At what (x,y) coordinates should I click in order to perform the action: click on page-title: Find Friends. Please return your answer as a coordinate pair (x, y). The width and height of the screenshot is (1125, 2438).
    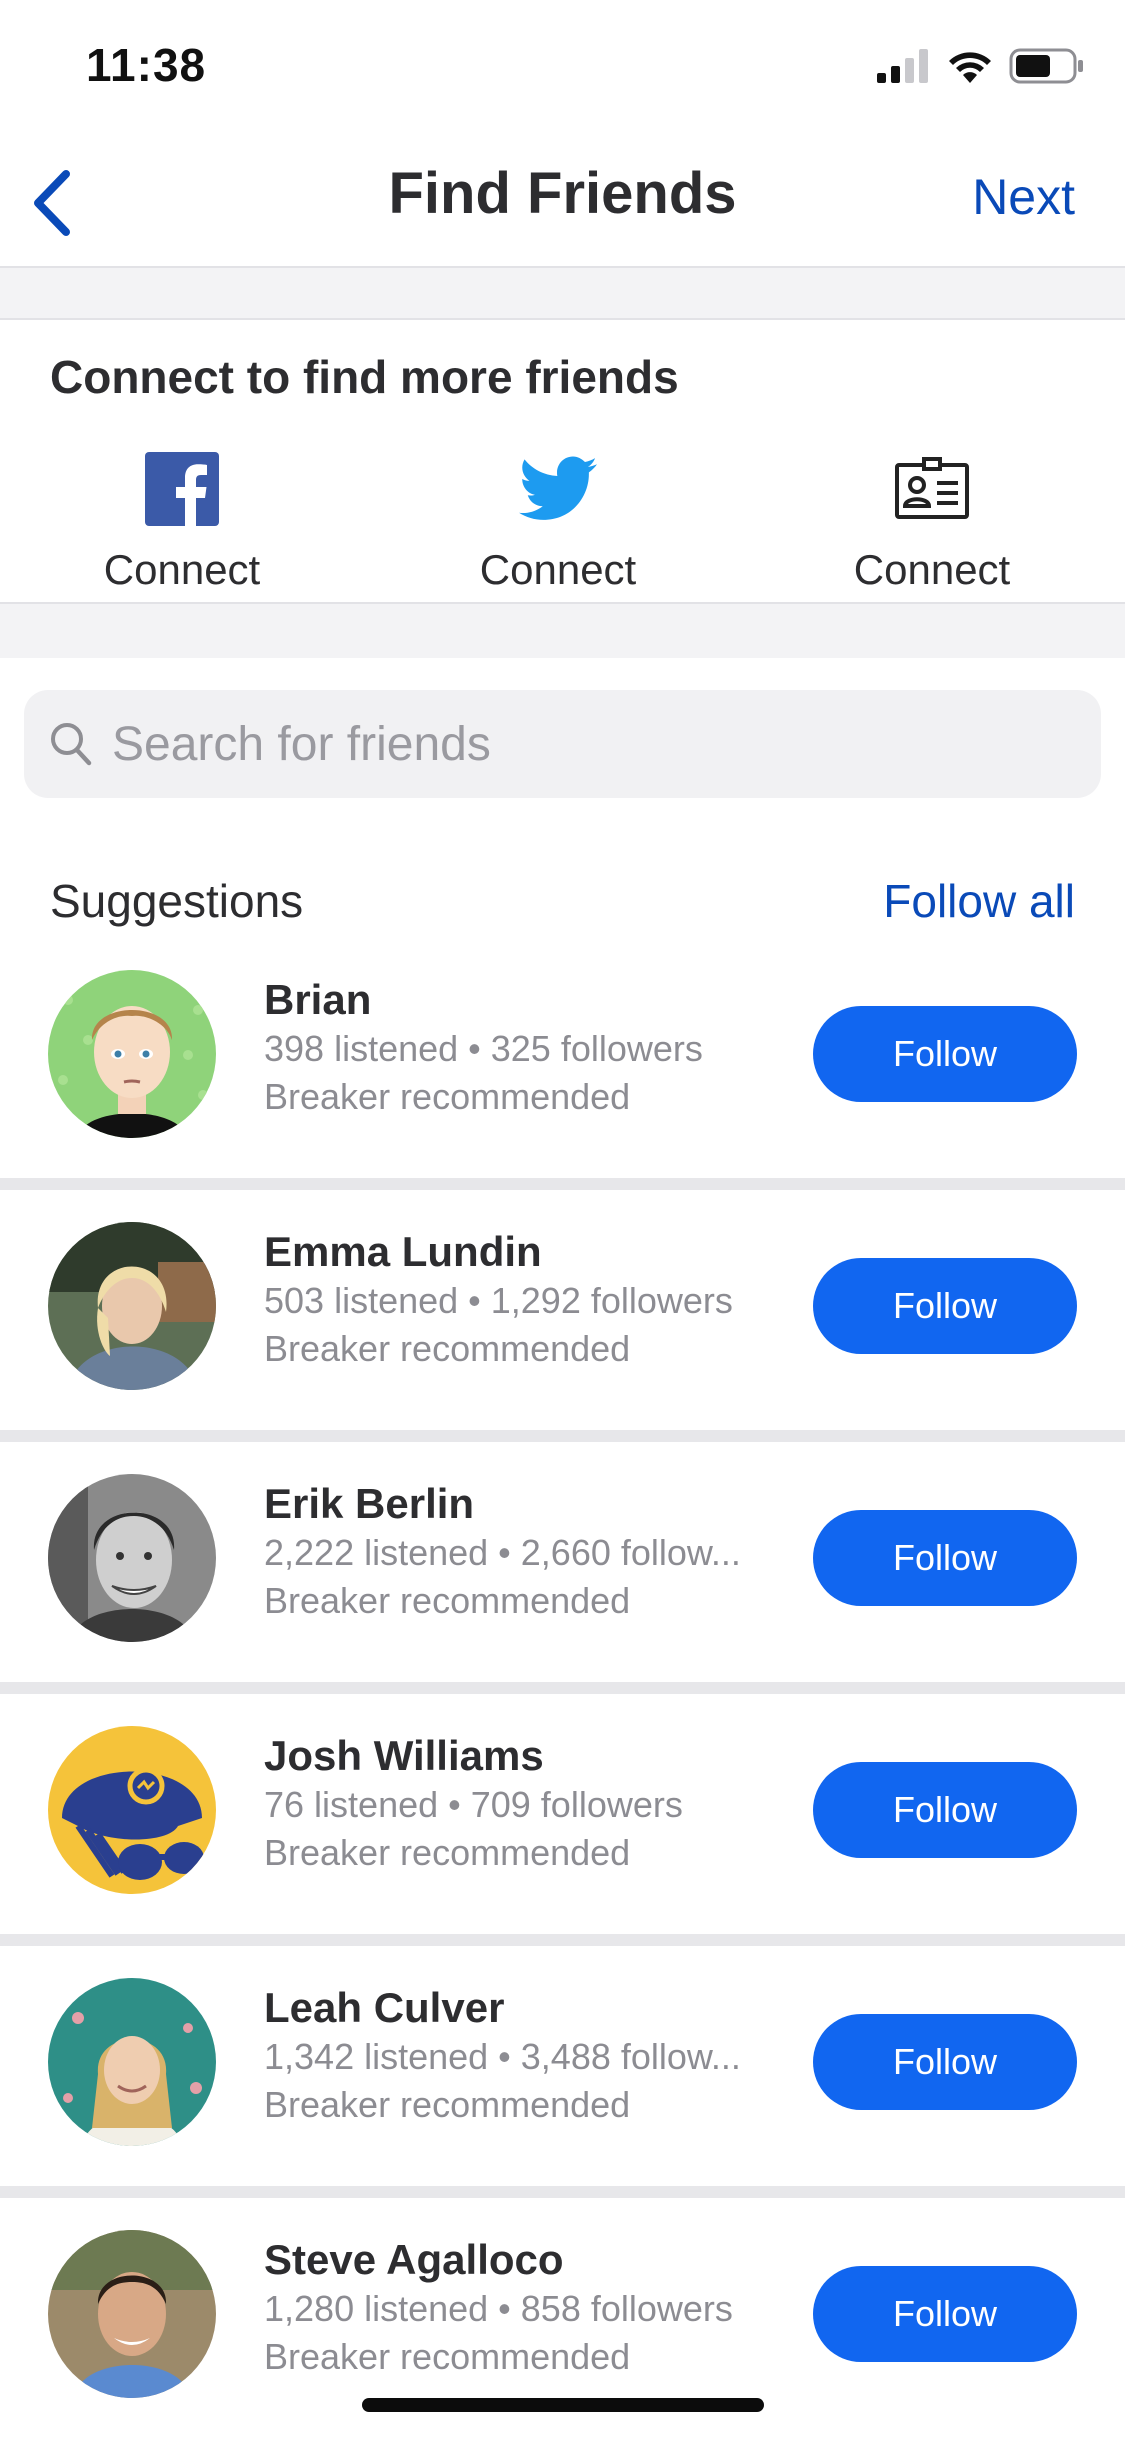
    Looking at the image, I should click on (562, 193).